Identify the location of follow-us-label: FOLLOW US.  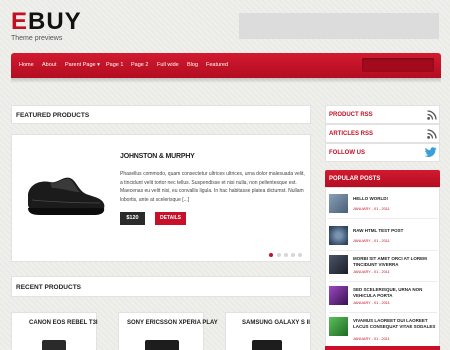
(347, 153).